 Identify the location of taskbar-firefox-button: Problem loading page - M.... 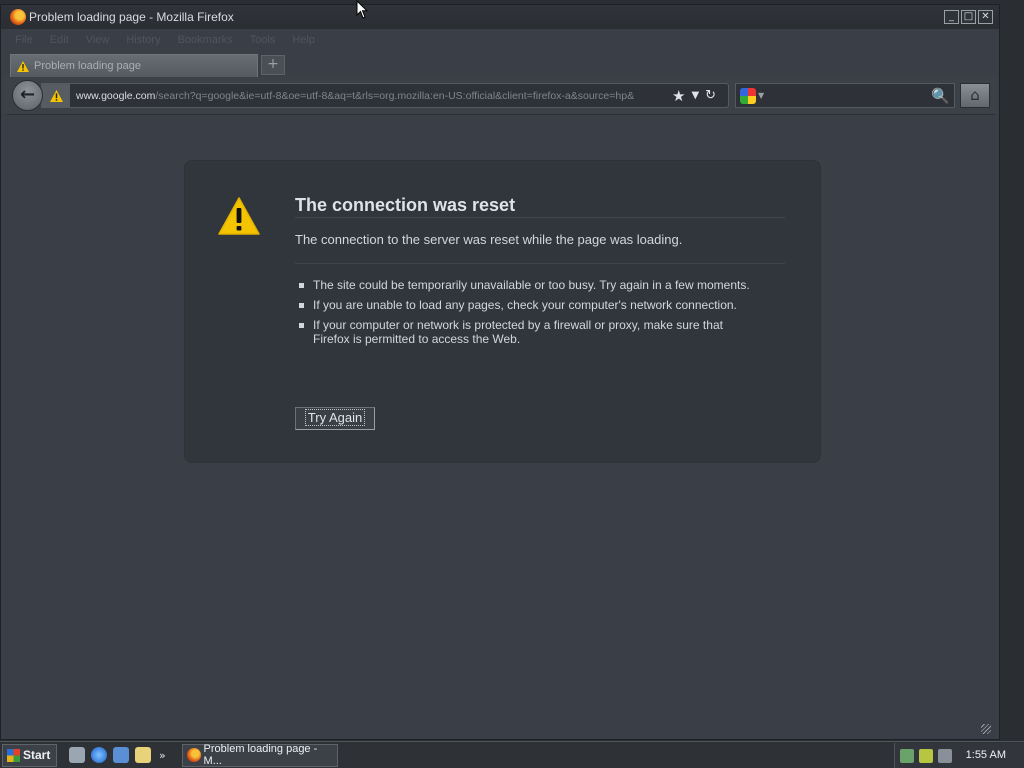
(259, 755).